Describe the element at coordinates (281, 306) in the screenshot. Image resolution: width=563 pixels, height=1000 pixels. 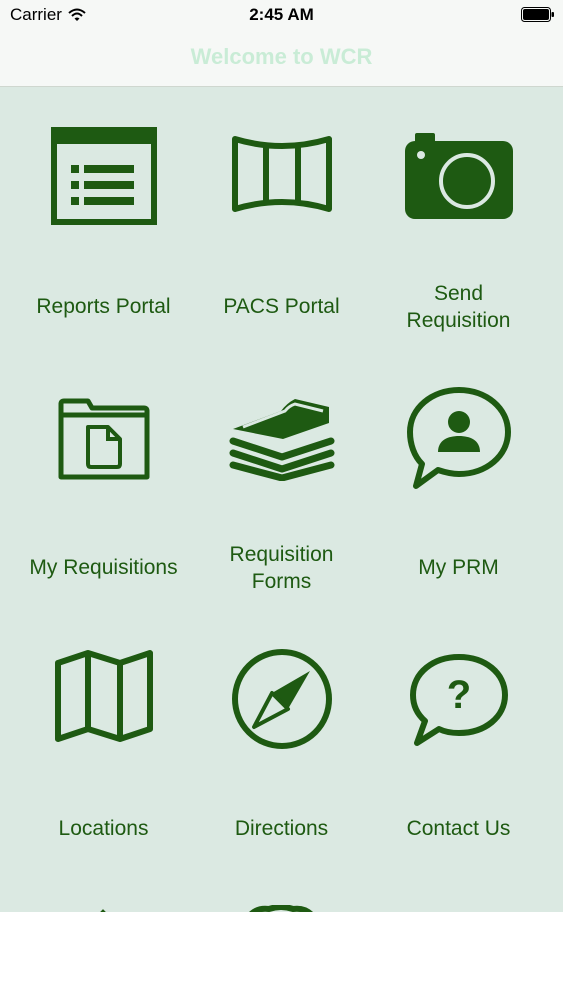
I see `tile-label: PACS Portal` at that location.